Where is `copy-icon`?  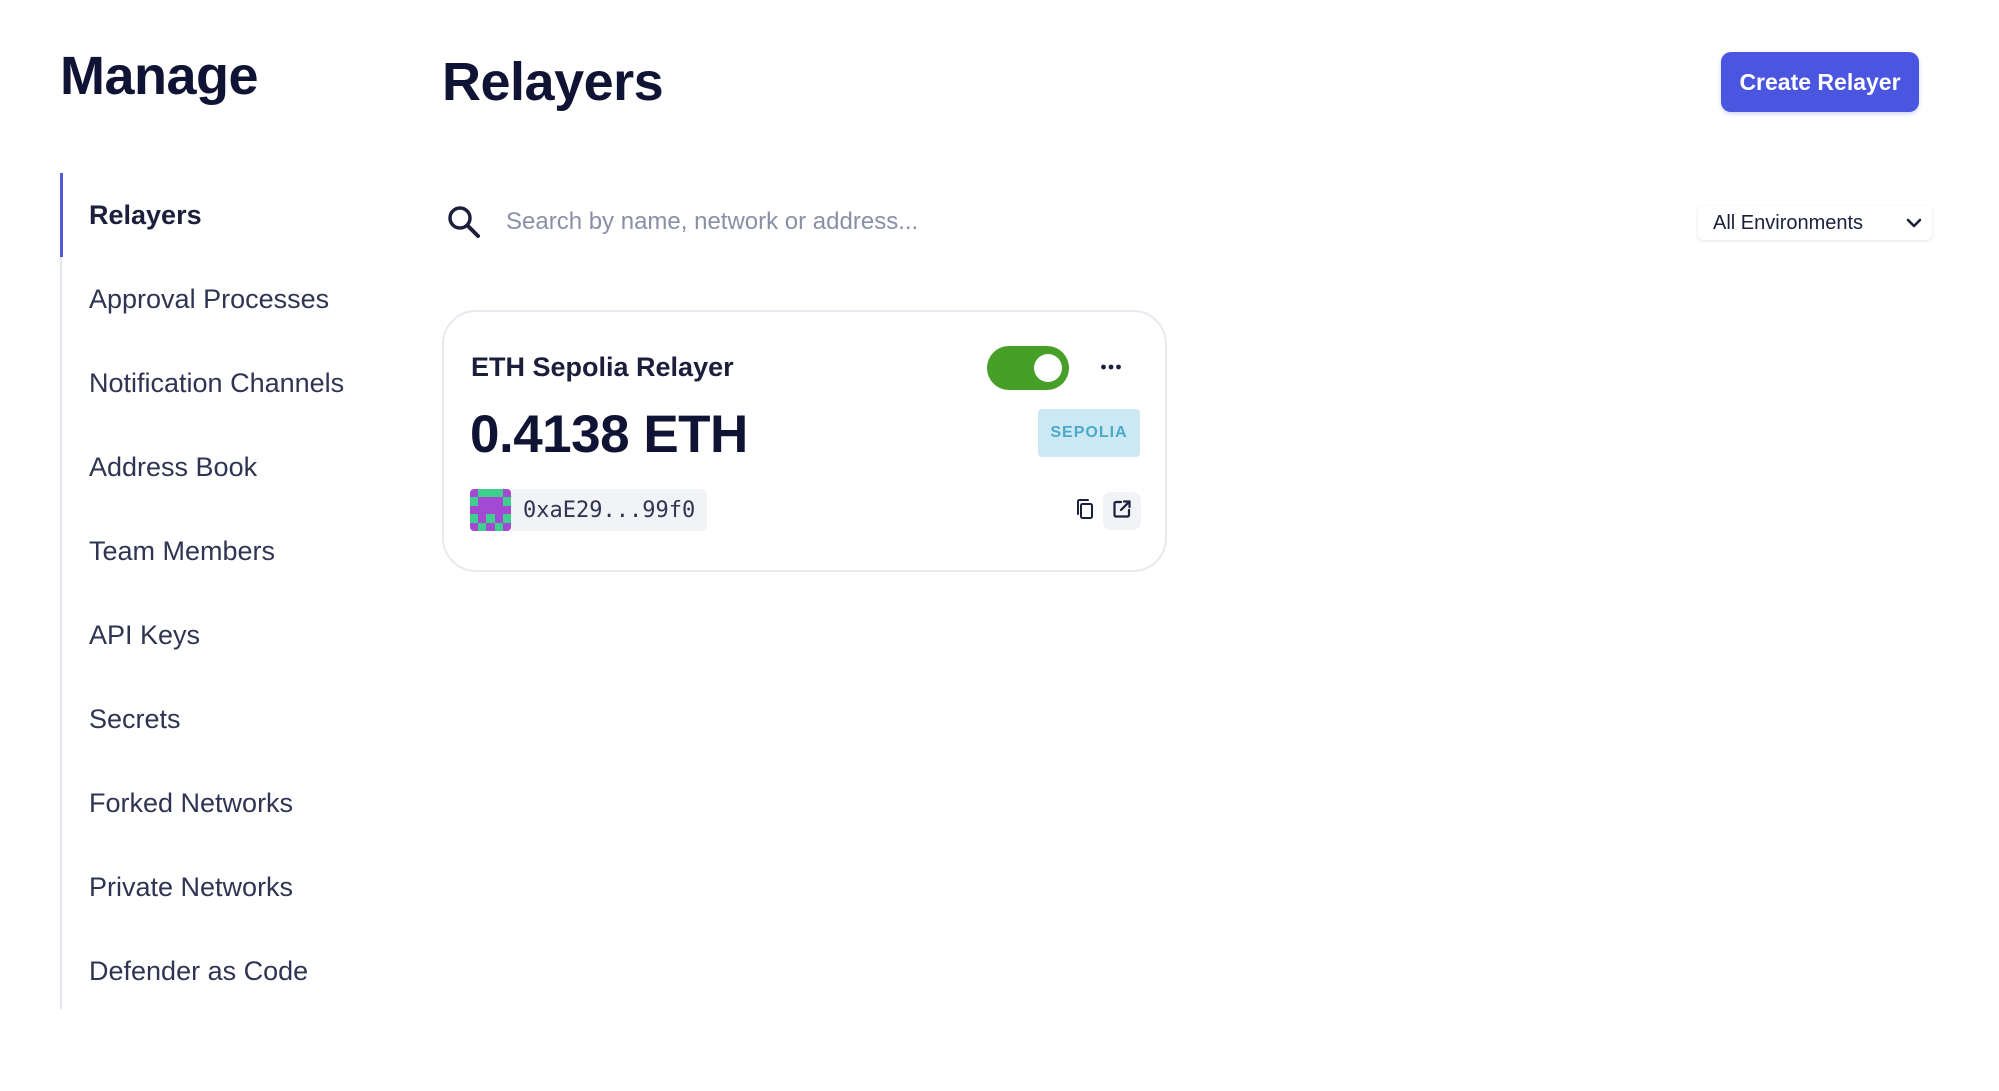 copy-icon is located at coordinates (1085, 511).